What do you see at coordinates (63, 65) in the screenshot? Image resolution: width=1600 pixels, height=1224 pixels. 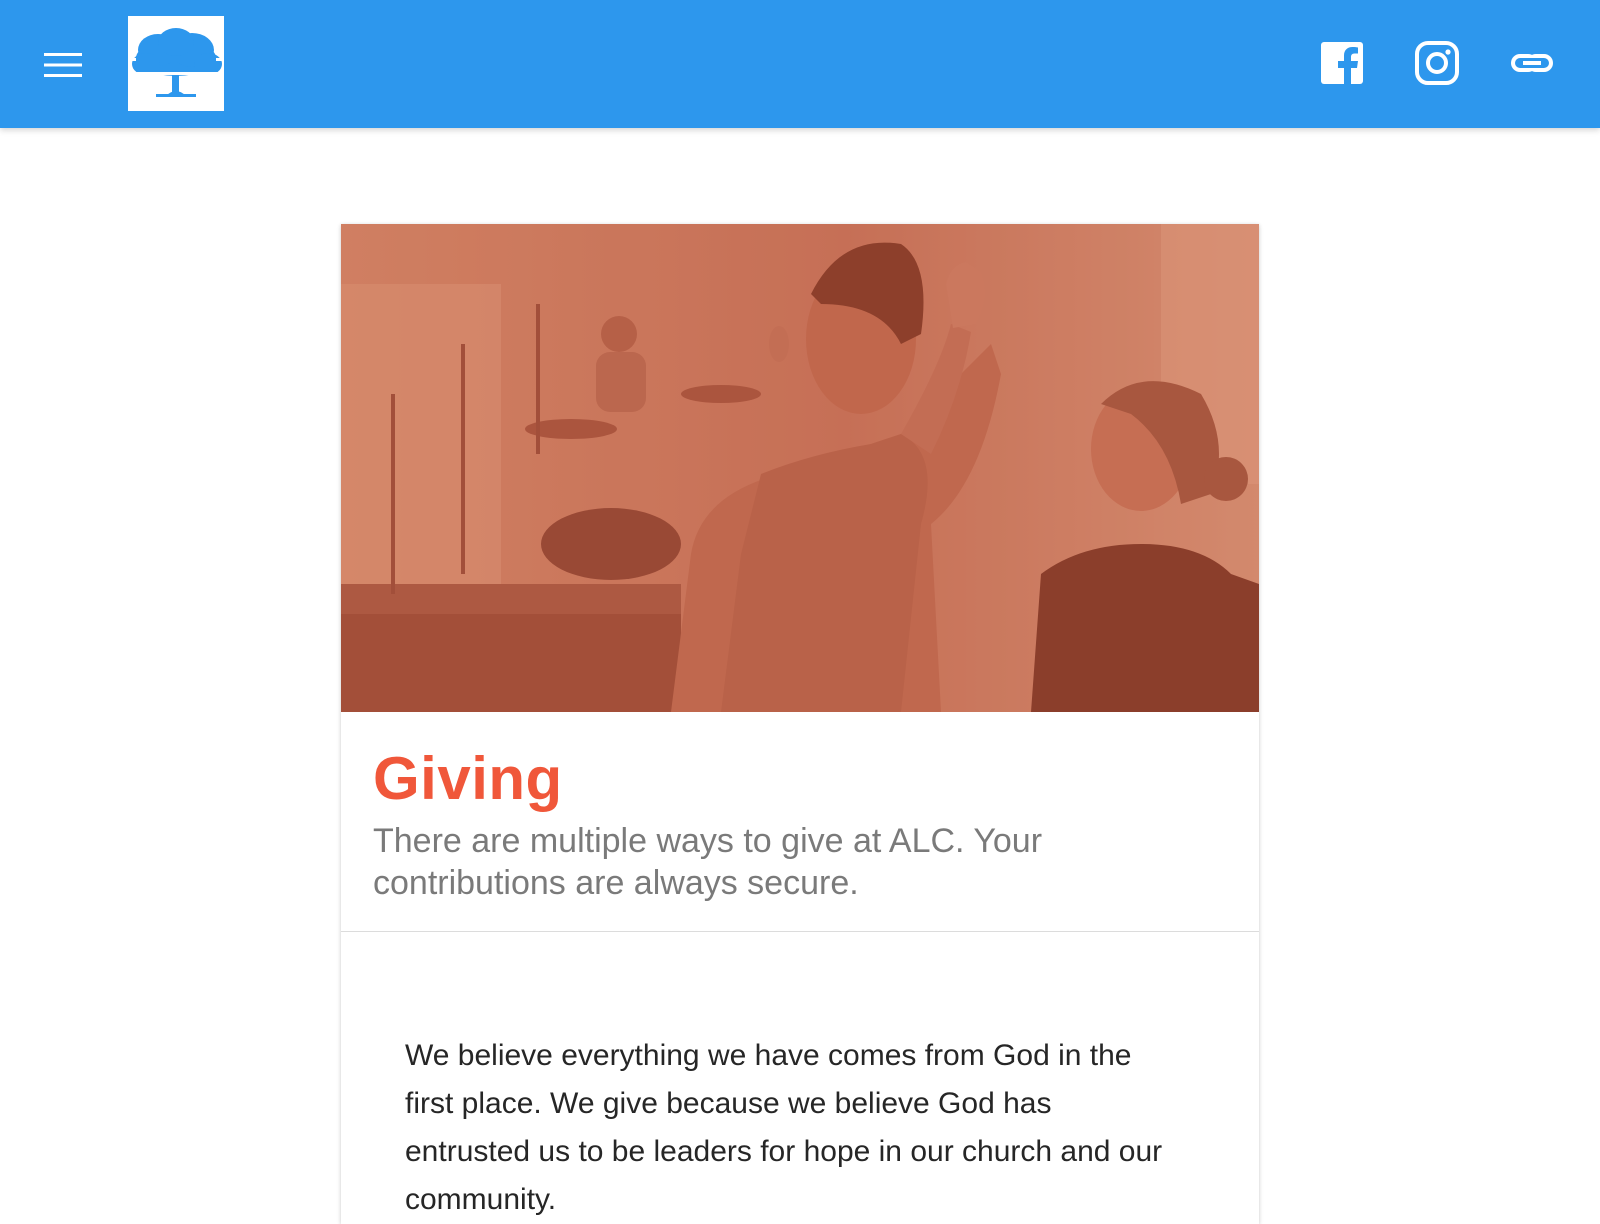 I see `hamburger-menu-icon` at bounding box center [63, 65].